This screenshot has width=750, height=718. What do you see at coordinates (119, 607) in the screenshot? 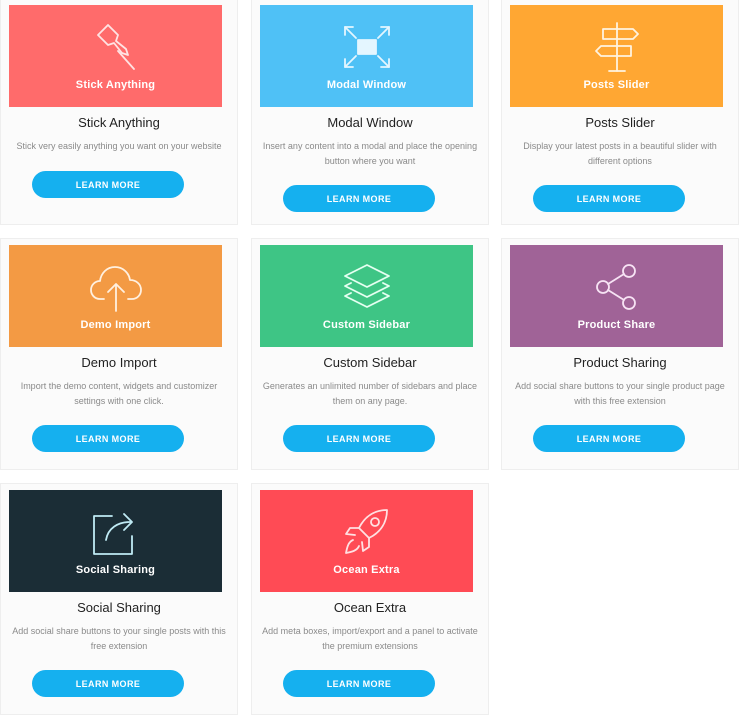
I see `card-title: Social Sharing` at bounding box center [119, 607].